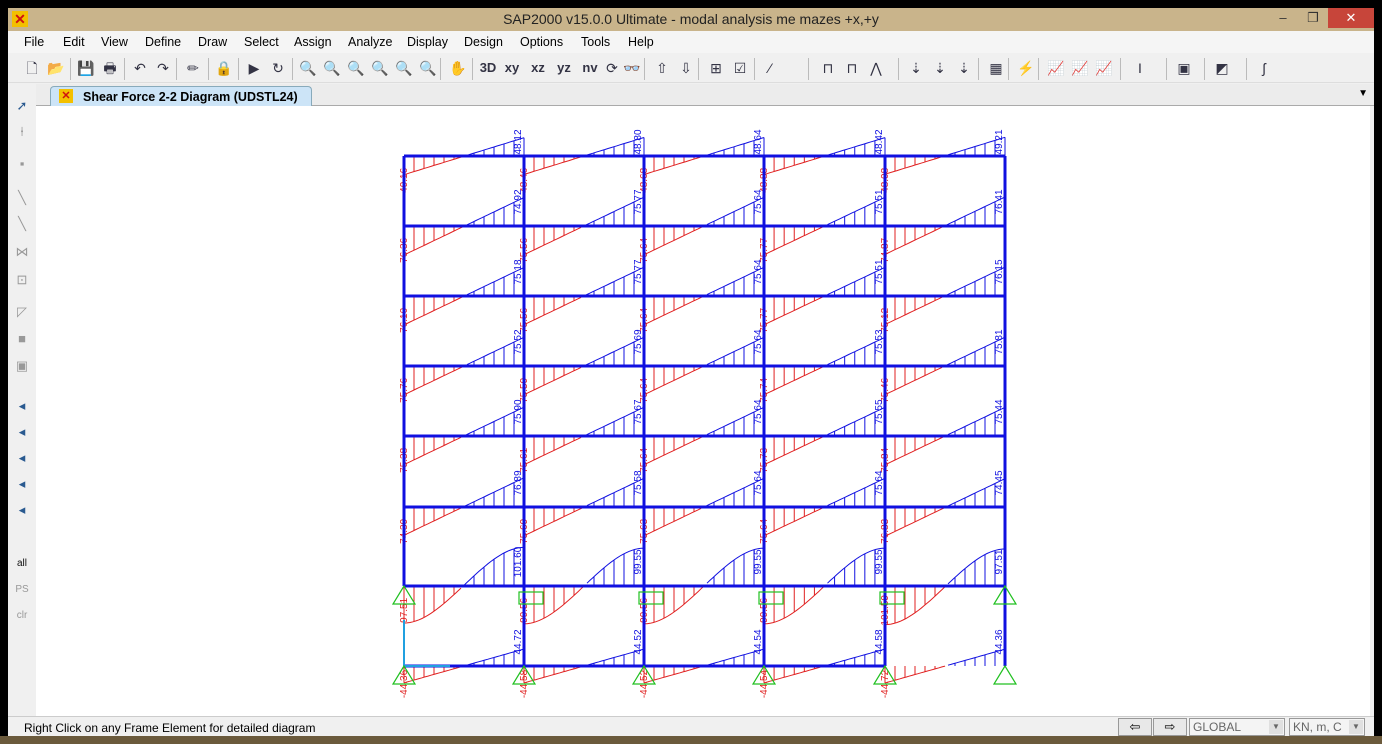  What do you see at coordinates (22, 106) in the screenshot?
I see `pointer-icon: ➚` at bounding box center [22, 106].